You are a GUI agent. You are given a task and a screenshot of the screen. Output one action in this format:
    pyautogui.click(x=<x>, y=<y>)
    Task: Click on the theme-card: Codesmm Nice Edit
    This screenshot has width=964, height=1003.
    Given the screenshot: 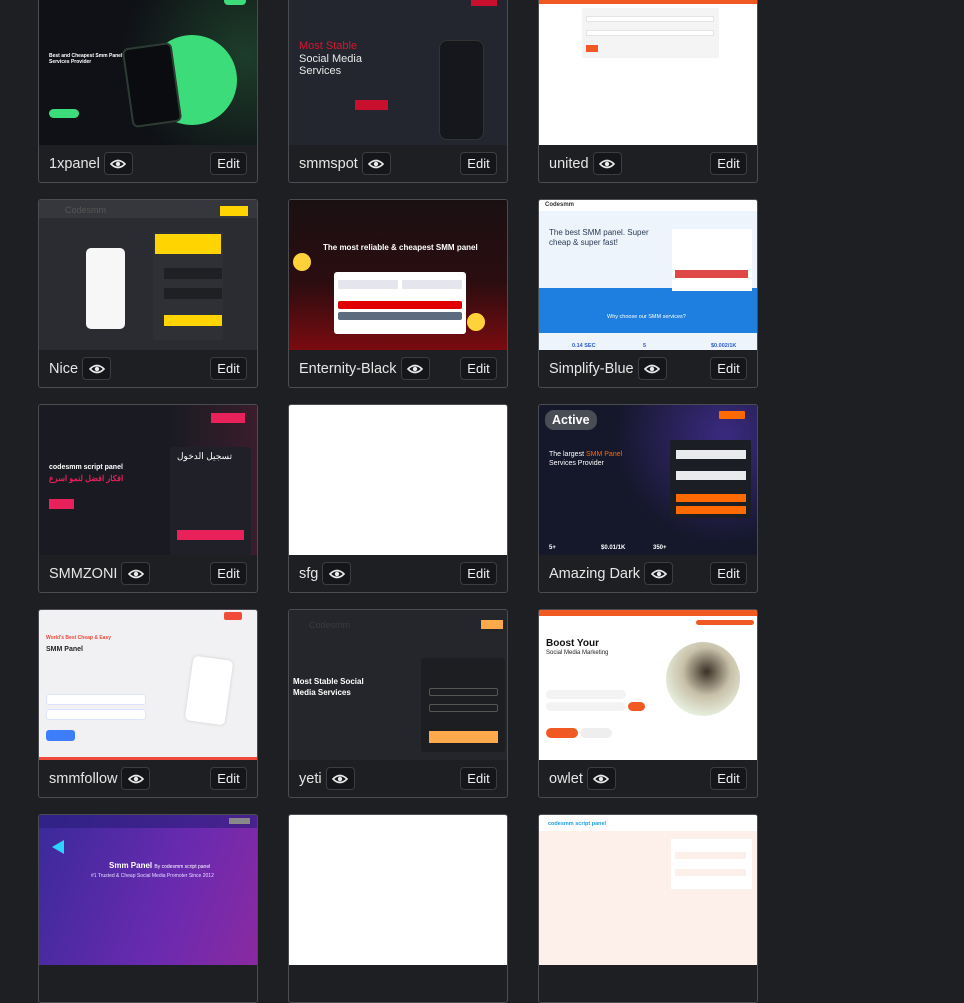 What is the action you would take?
    pyautogui.click(x=148, y=293)
    